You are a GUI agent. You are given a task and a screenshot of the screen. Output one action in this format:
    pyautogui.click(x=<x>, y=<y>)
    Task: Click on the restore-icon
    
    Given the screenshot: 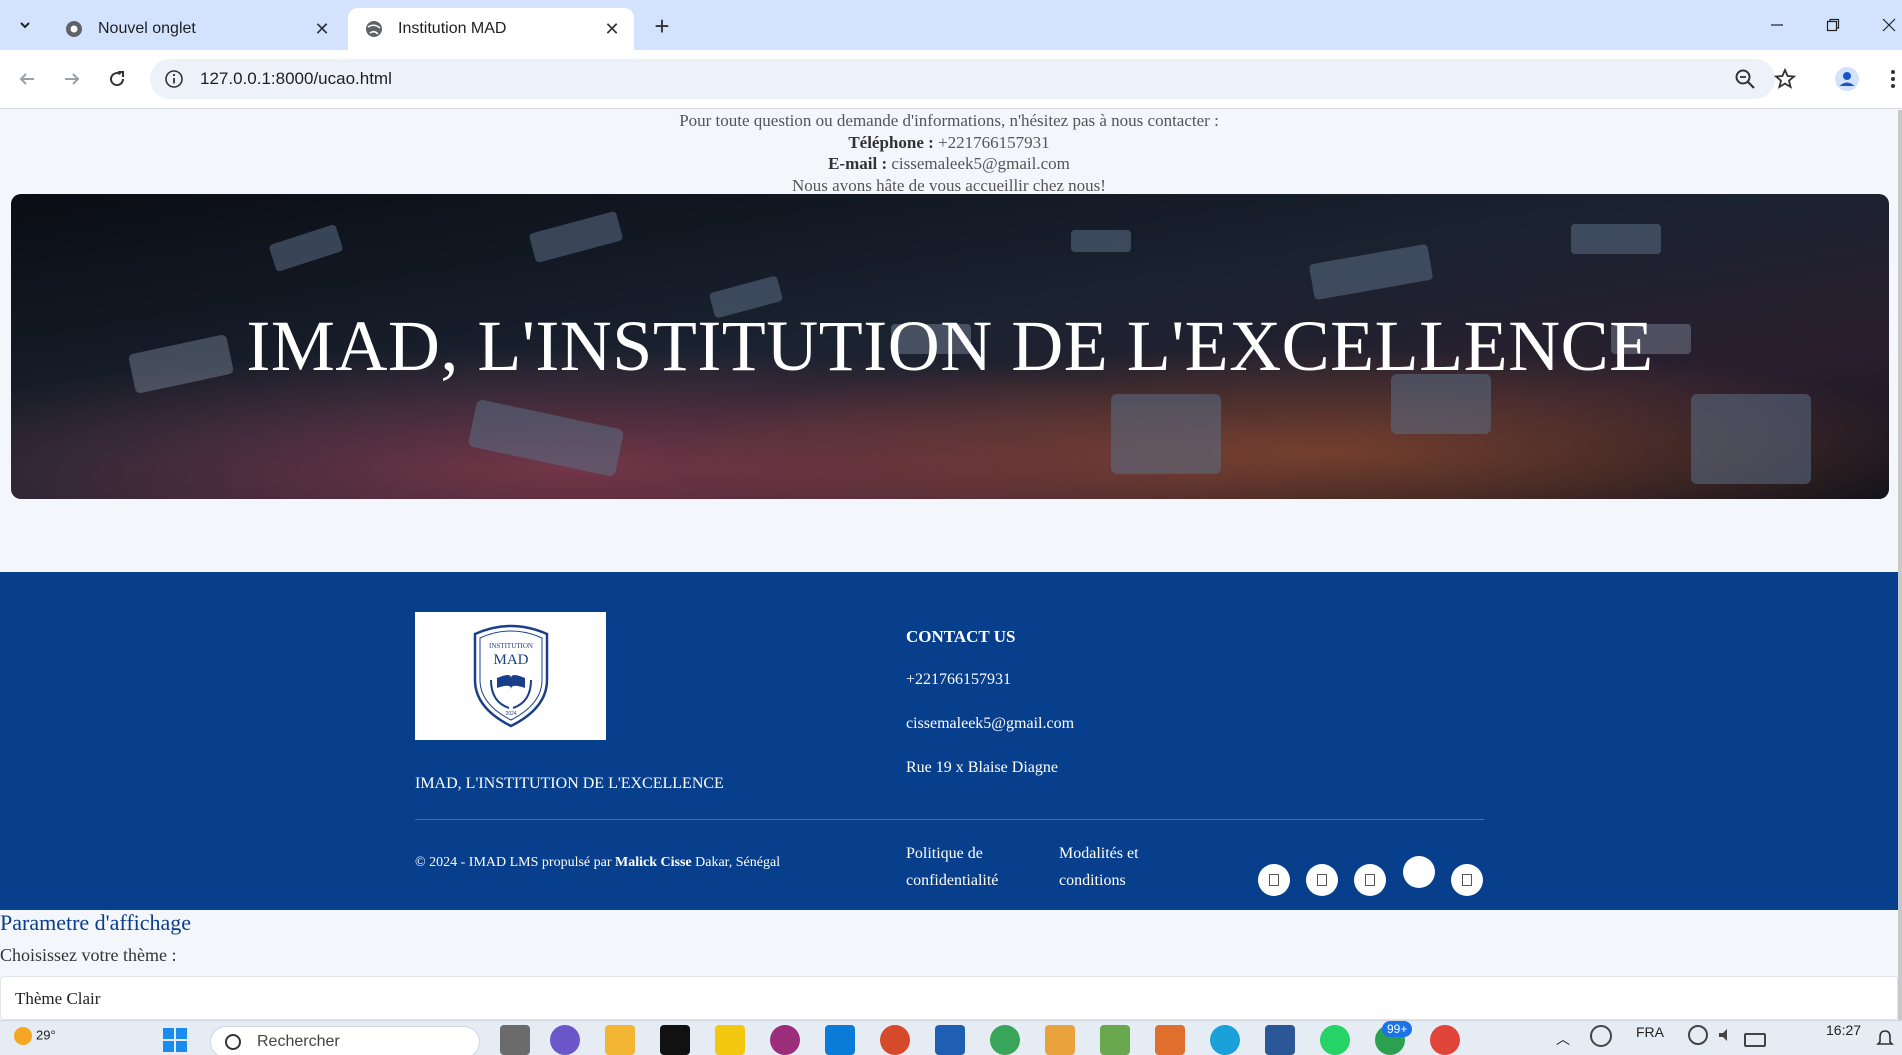 What is the action you would take?
    pyautogui.click(x=1833, y=25)
    